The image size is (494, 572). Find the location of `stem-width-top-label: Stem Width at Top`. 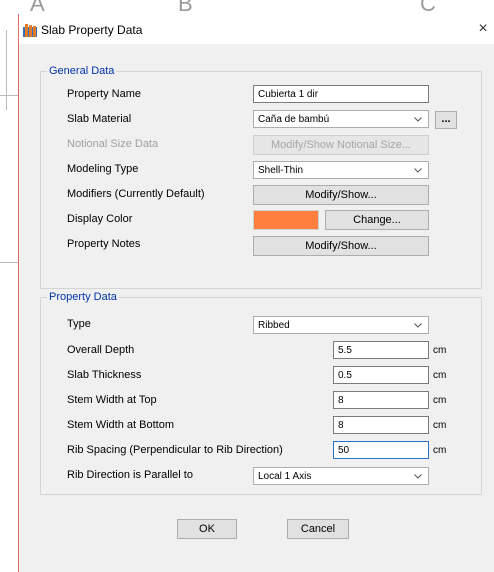

stem-width-top-label: Stem Width at Top is located at coordinates (112, 400).